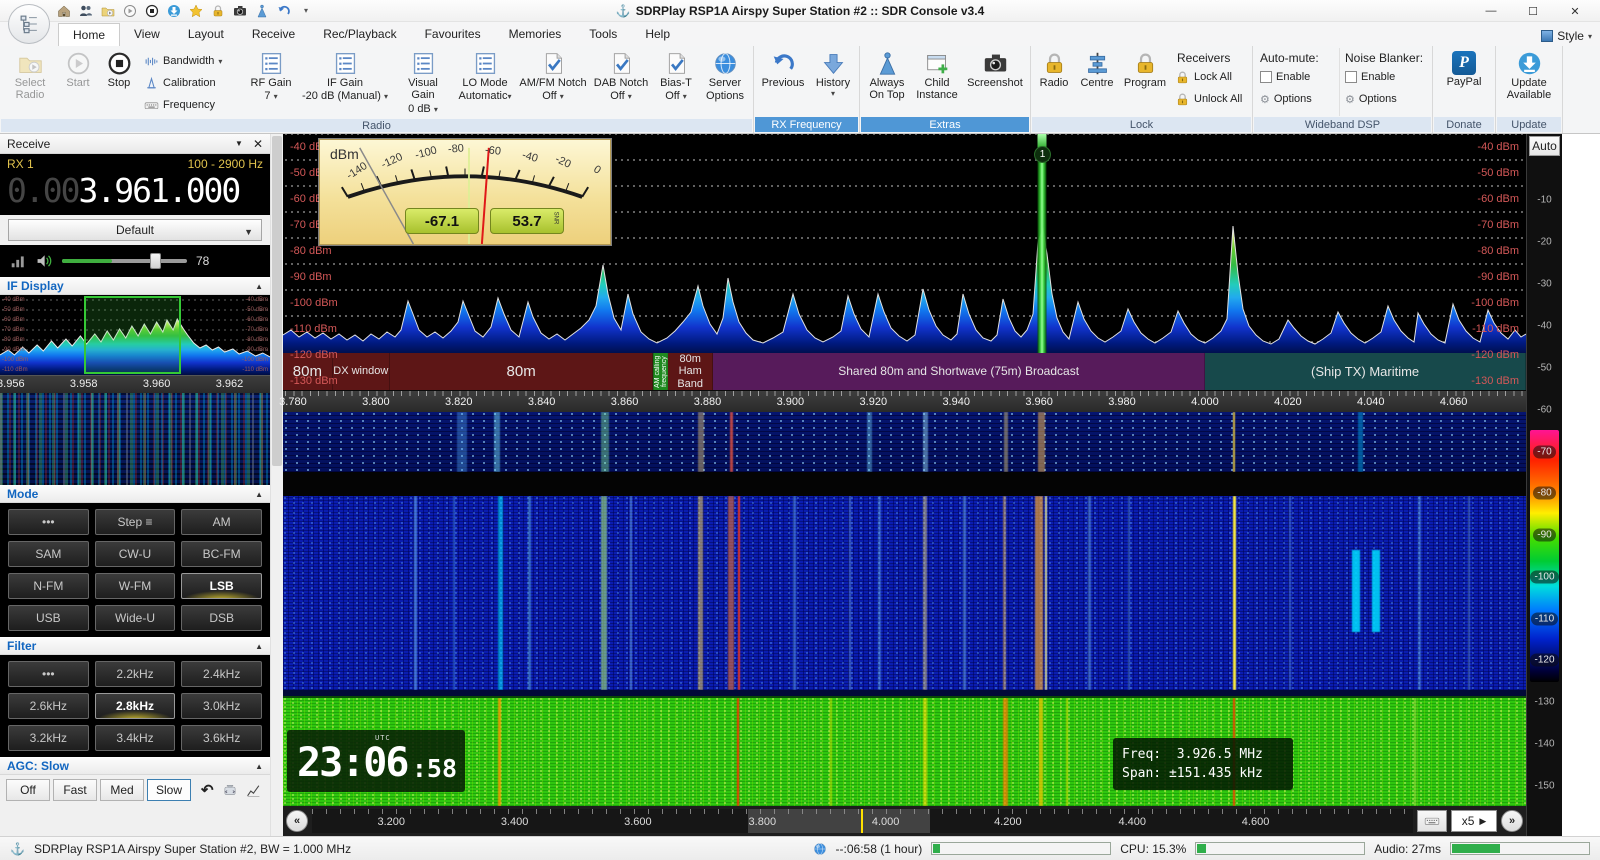 The width and height of the screenshot is (1600, 860). I want to click on mode-button: BC-FM, so click(221, 554).